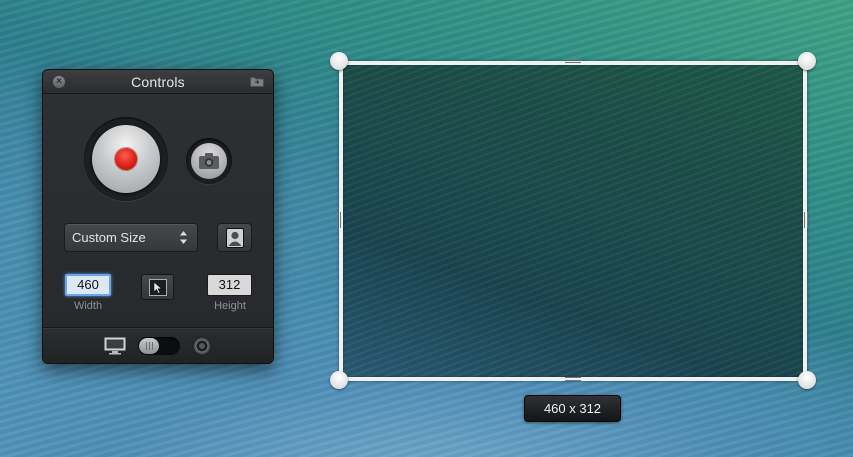 Image resolution: width=853 pixels, height=457 pixels. I want to click on panel-title: Controls, so click(158, 82).